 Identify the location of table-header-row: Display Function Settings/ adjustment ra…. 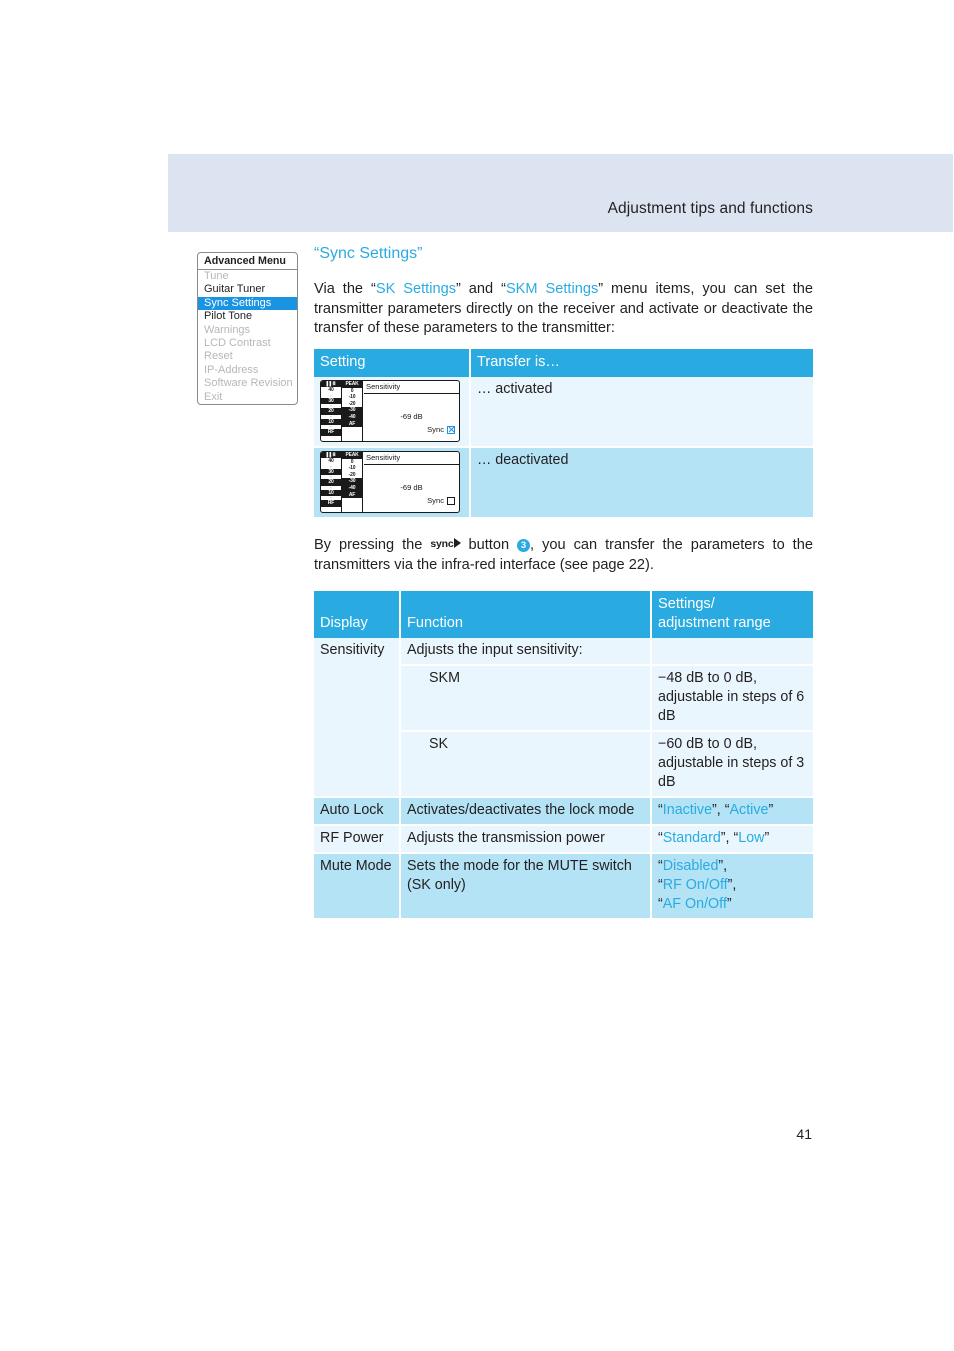
(563, 614).